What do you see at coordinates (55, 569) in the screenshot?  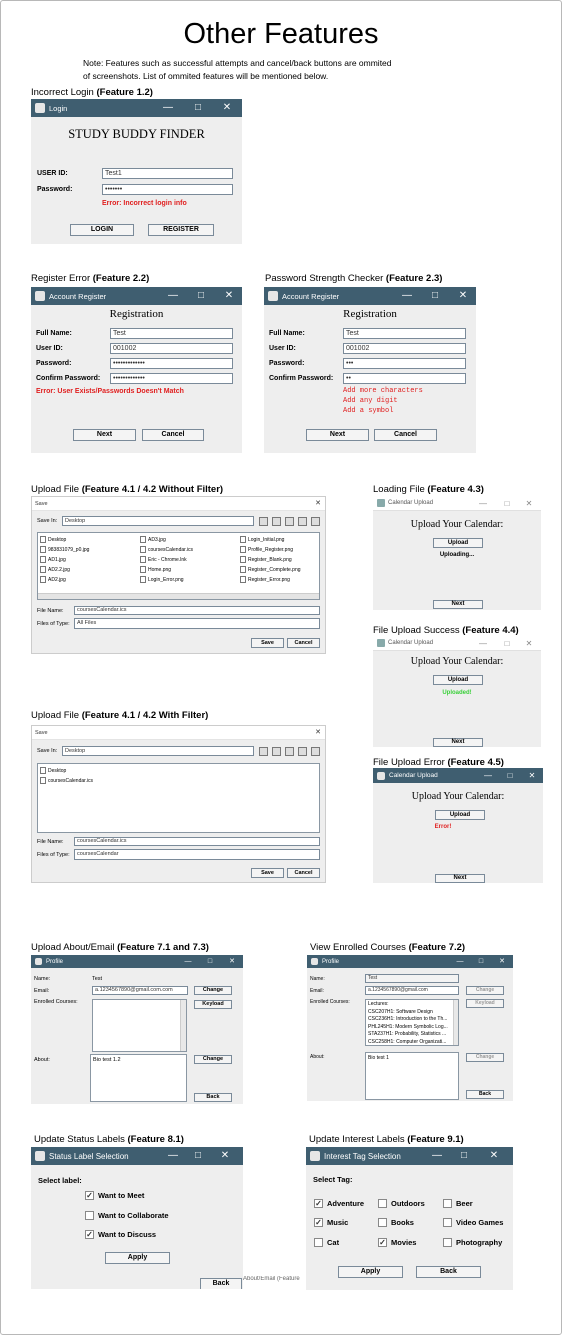 I see `list-item: AD2.2.jpg` at bounding box center [55, 569].